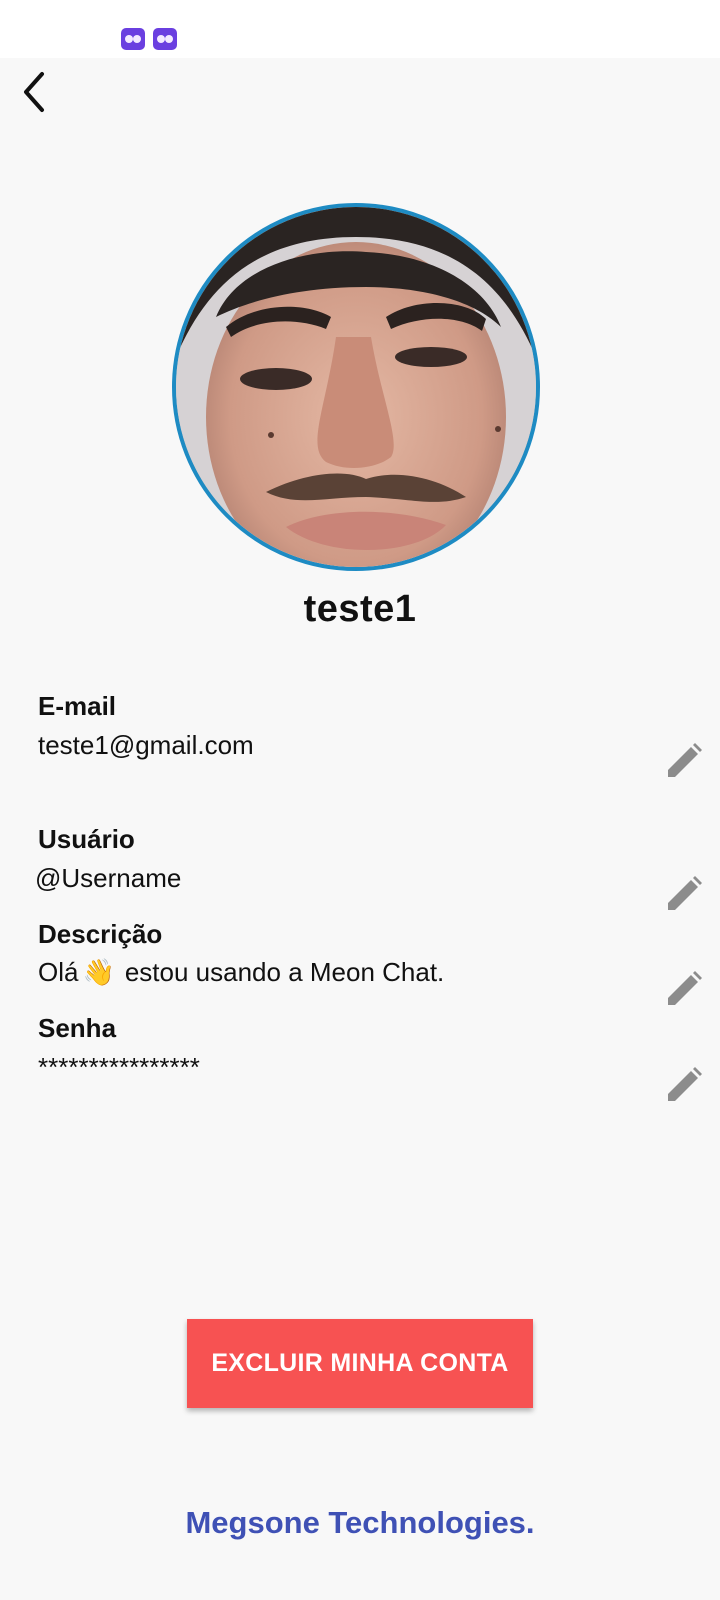 This screenshot has height=1600, width=720. I want to click on avatar-photo, so click(356, 387).